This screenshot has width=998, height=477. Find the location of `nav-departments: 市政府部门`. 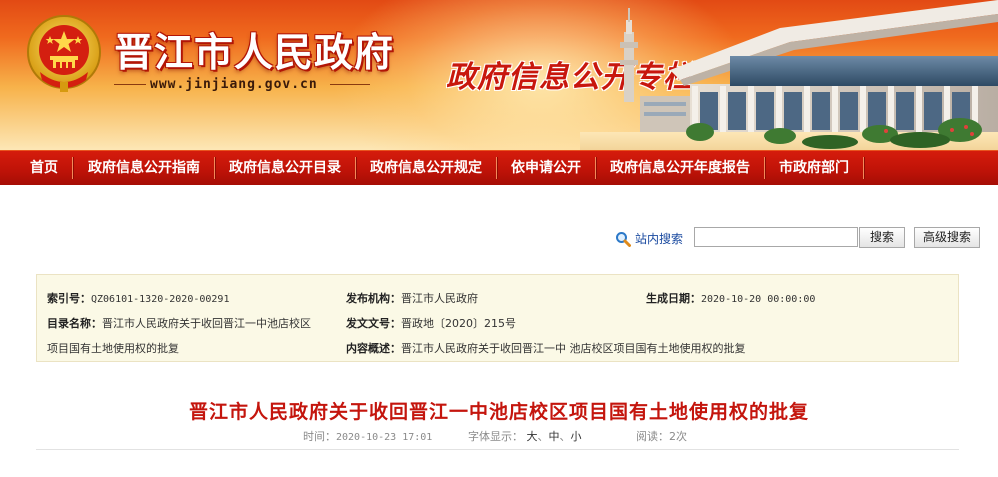

nav-departments: 市政府部门 is located at coordinates (814, 168).